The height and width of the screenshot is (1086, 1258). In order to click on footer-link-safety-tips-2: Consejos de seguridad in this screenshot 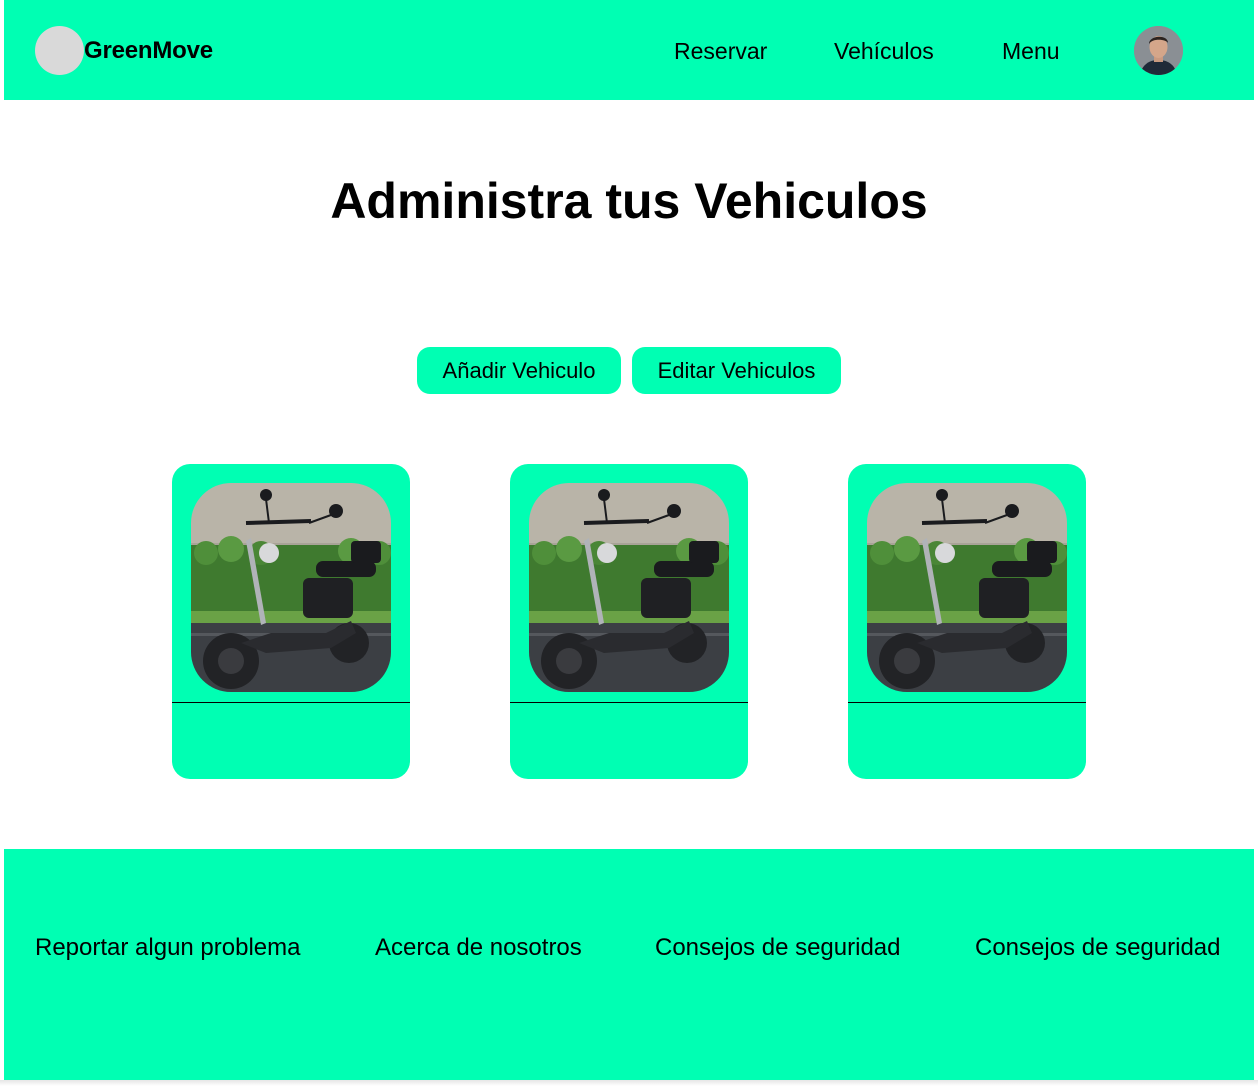, I will do `click(1098, 948)`.